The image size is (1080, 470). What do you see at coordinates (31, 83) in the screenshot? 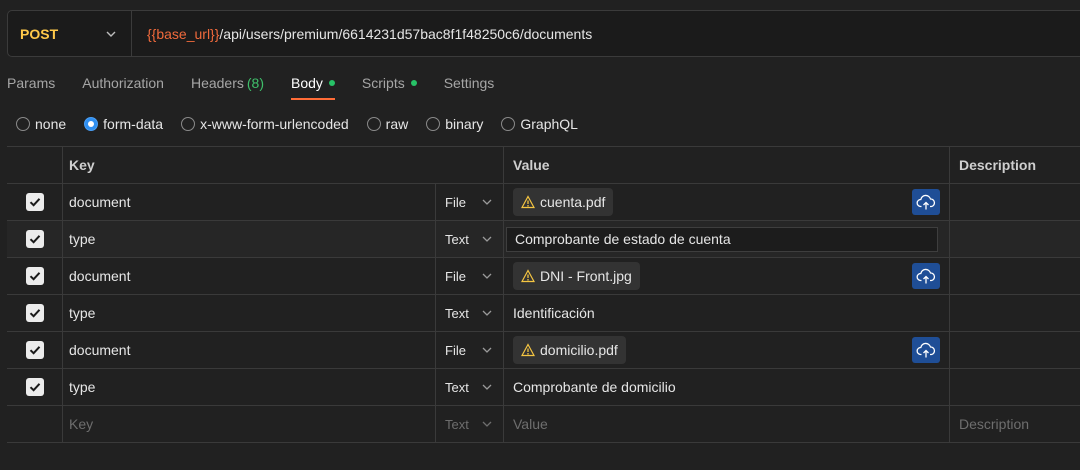
I see `tab-params: Params` at bounding box center [31, 83].